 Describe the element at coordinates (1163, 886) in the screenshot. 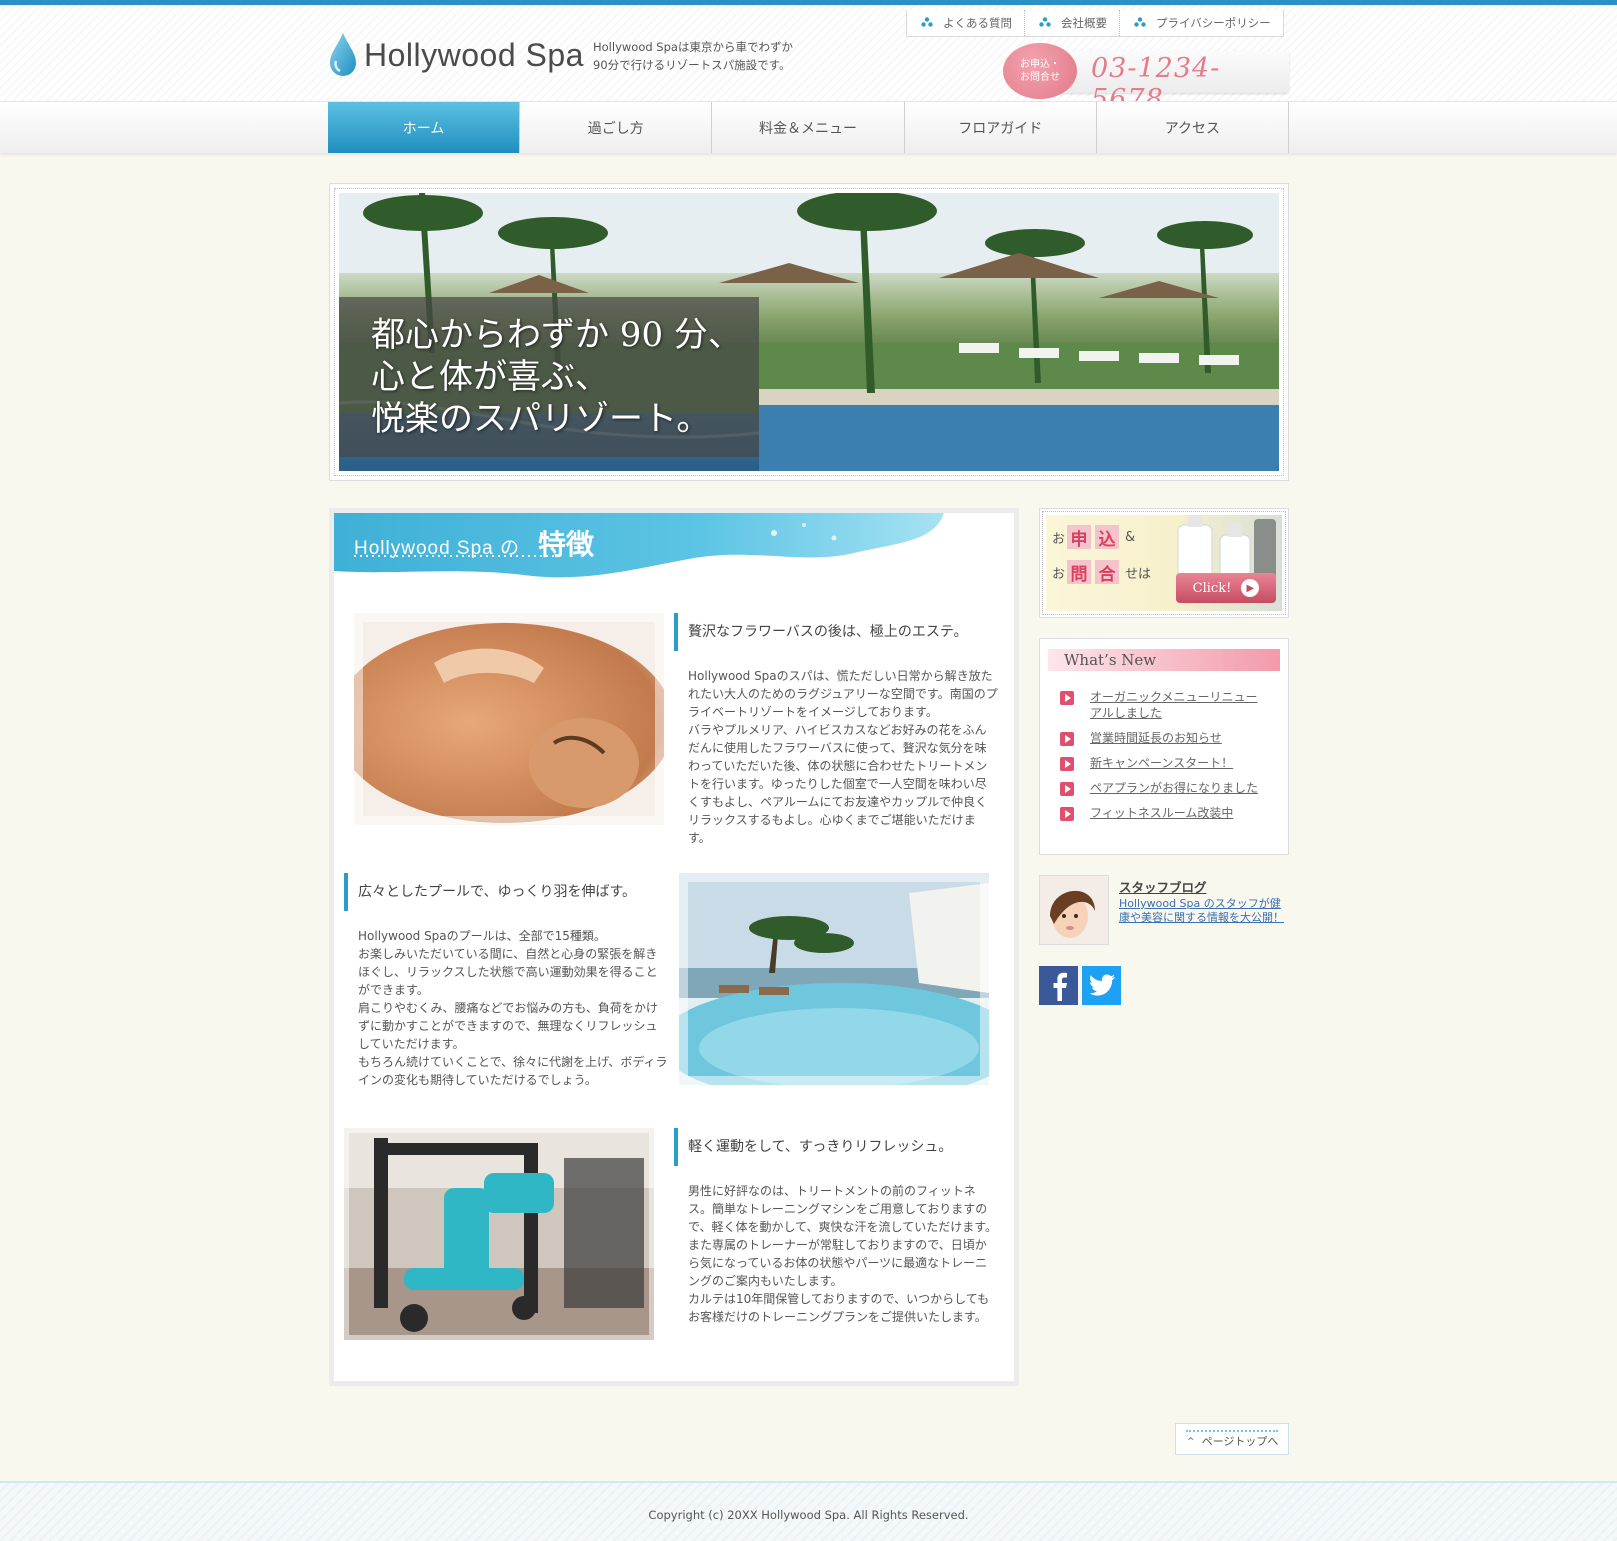

I see `staff-blog-title: スタッフブログ` at that location.